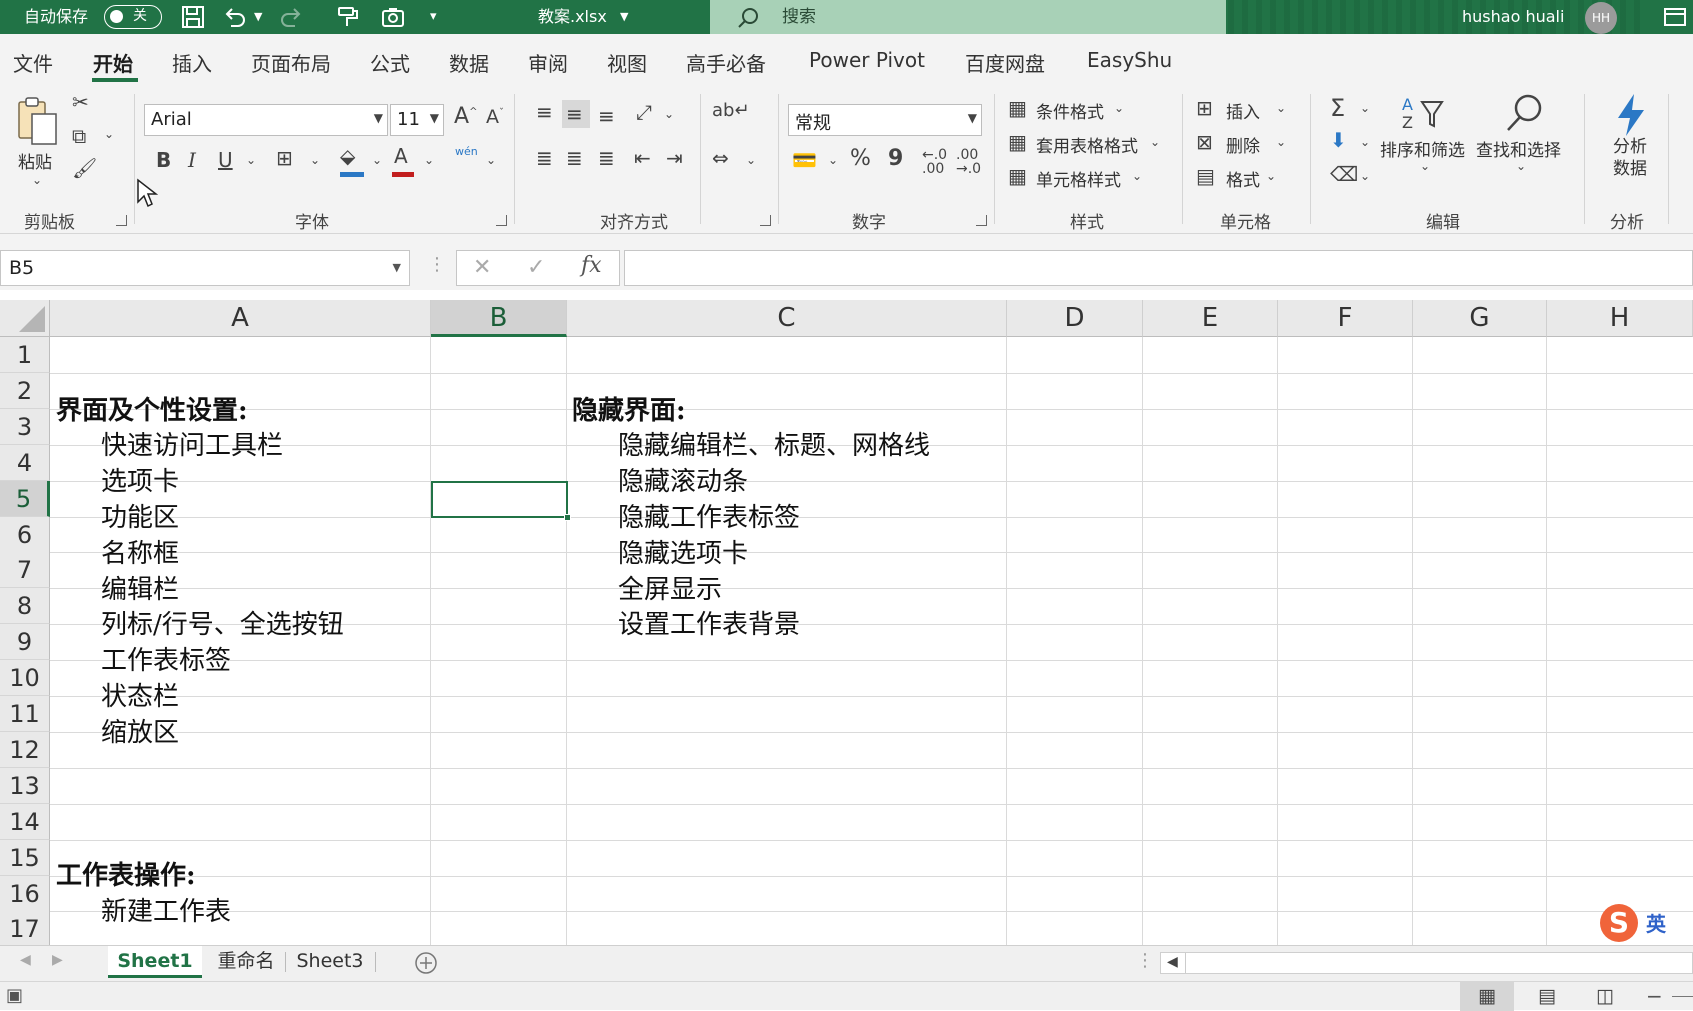 The image size is (1693, 1011). I want to click on format-cells-icon: ▤, so click(1205, 176).